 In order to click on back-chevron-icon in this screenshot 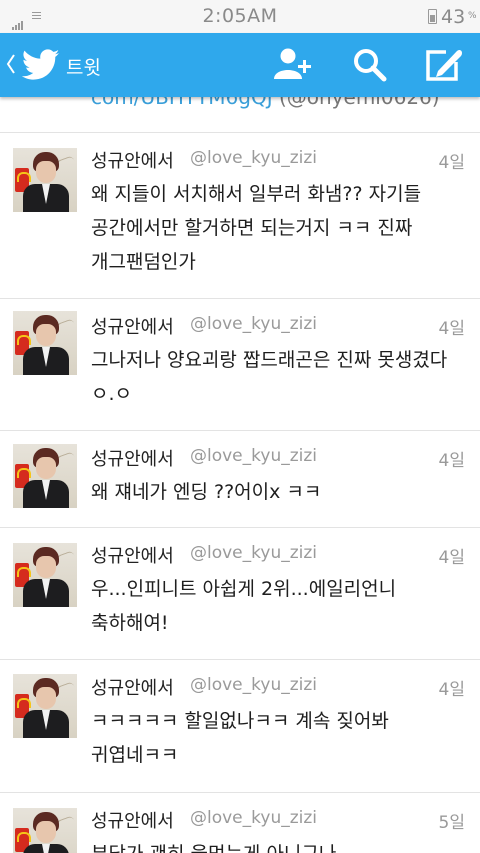, I will do `click(11, 64)`.